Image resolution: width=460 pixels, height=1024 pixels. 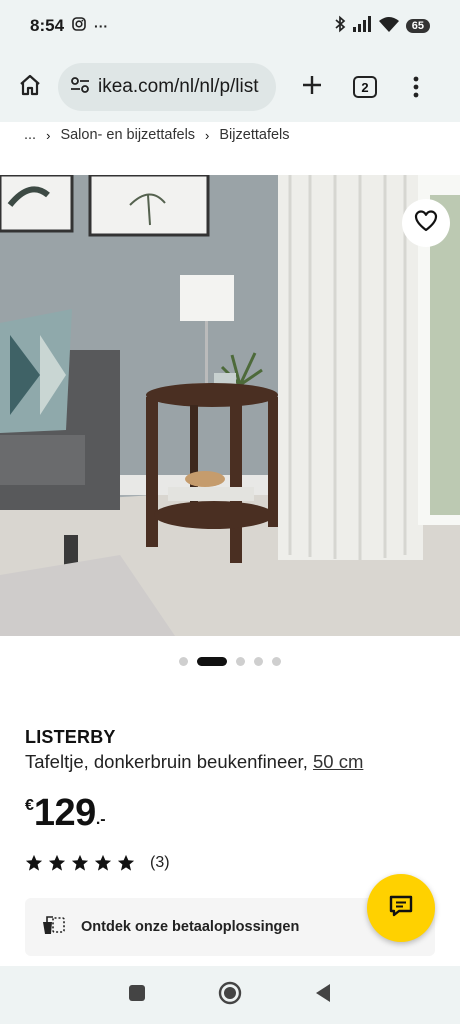 I want to click on product-name: LISTERBY, so click(x=70, y=737).